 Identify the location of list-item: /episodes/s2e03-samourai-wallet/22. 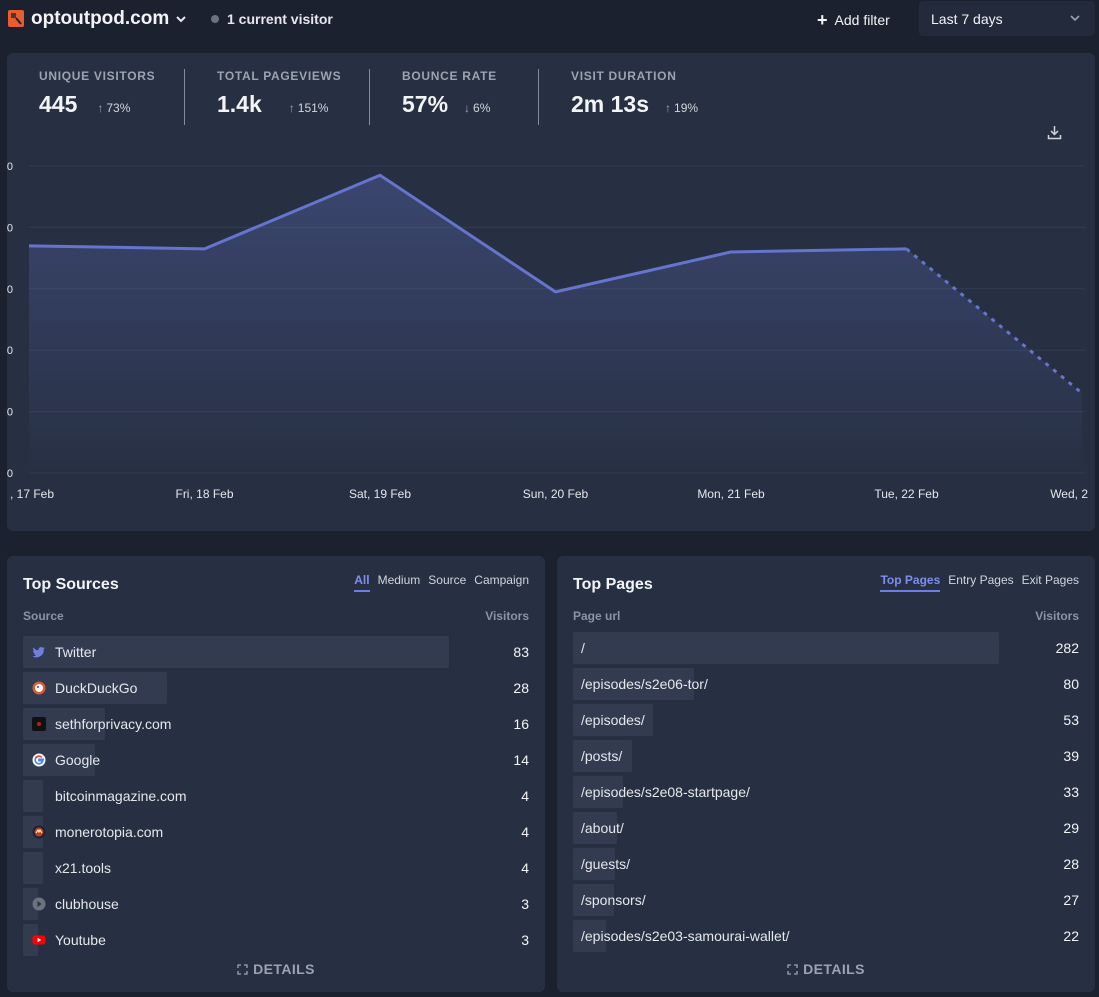
(826, 938).